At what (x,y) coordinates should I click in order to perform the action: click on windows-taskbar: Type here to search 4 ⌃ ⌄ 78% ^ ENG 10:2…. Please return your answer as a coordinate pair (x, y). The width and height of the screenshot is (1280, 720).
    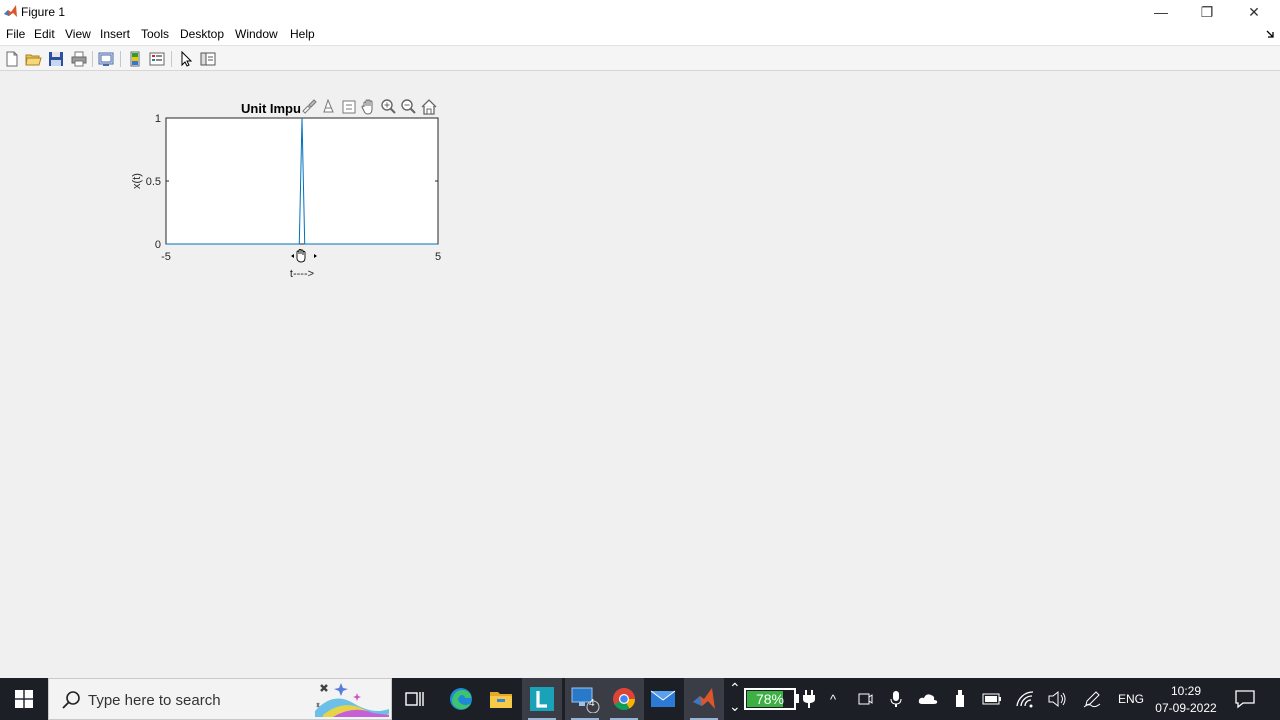
    Looking at the image, I should click on (640, 699).